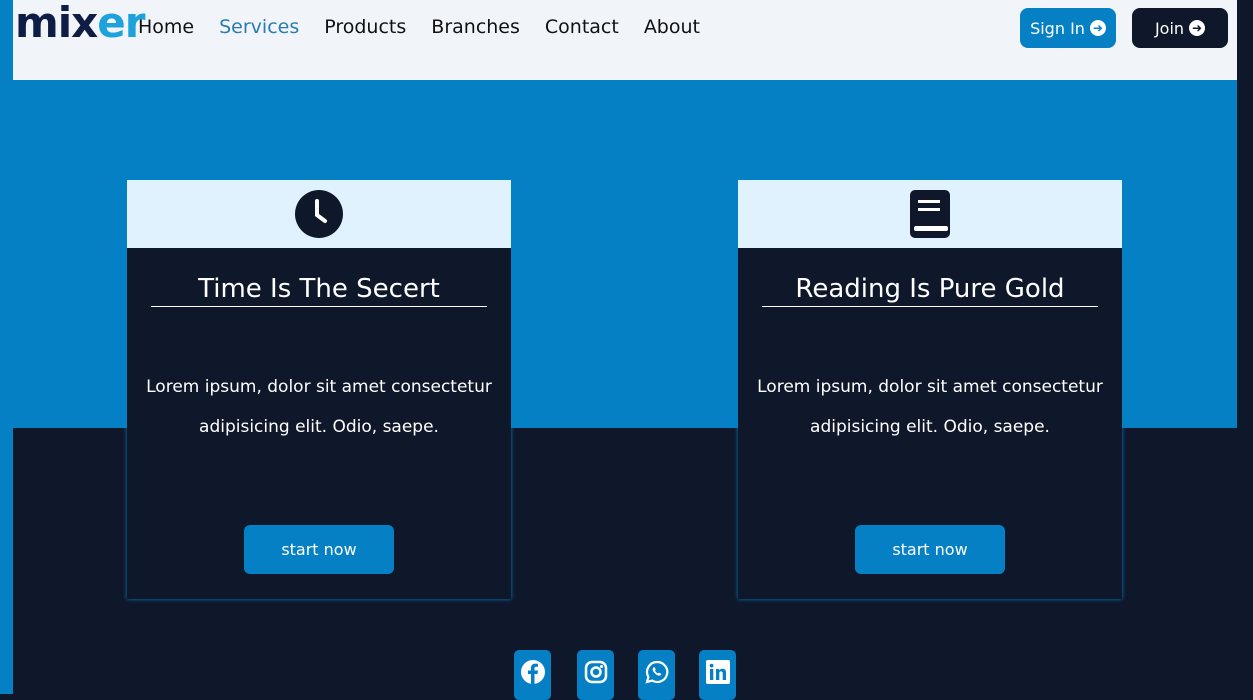 The height and width of the screenshot is (700, 1253). I want to click on nav-contact: Contact, so click(582, 27).